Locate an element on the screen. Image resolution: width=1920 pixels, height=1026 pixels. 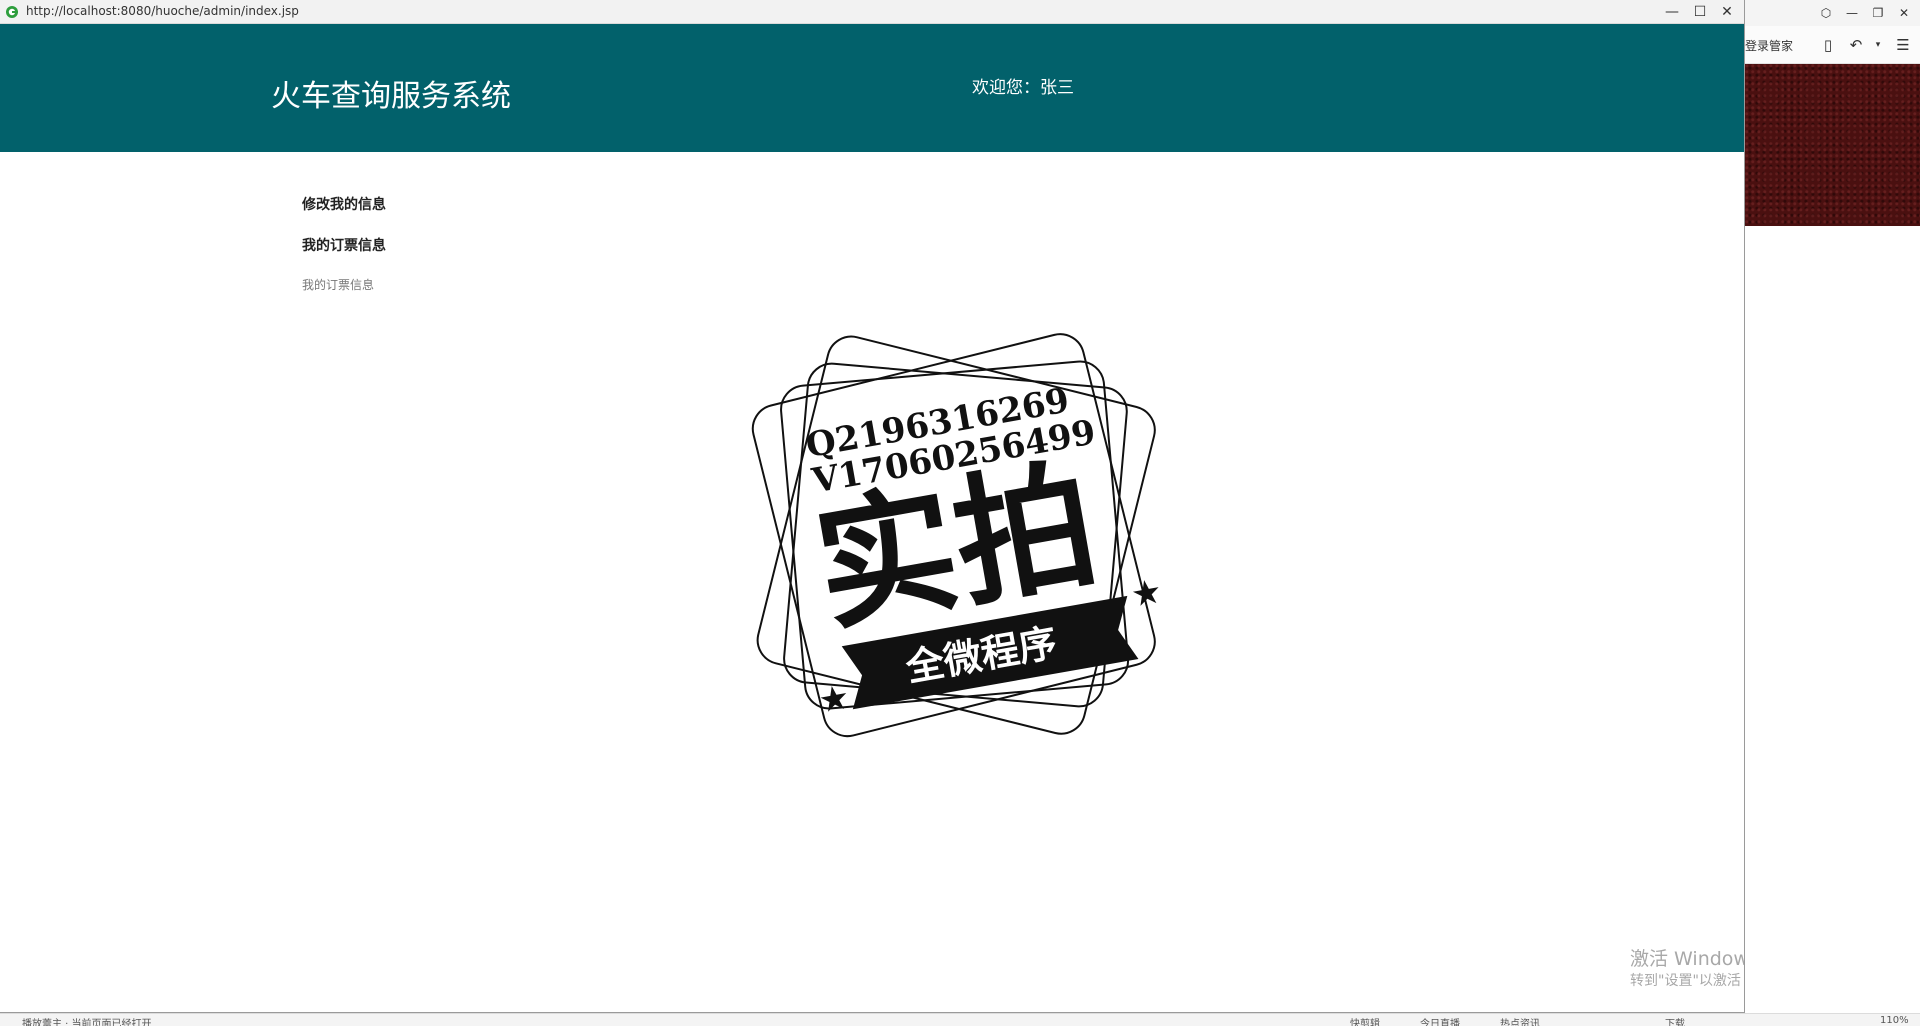
menu-my-tickets: 我的订票信息 is located at coordinates (344, 245).